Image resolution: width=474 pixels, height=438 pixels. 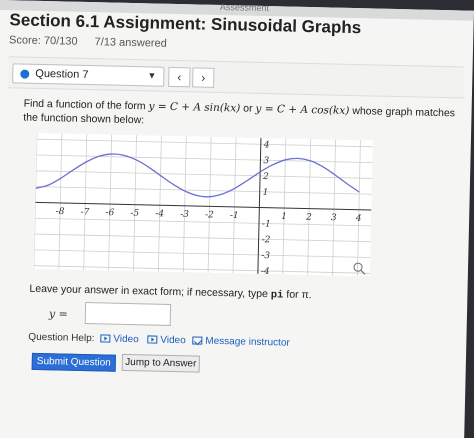 I want to click on envelope-icon, so click(x=197, y=340).